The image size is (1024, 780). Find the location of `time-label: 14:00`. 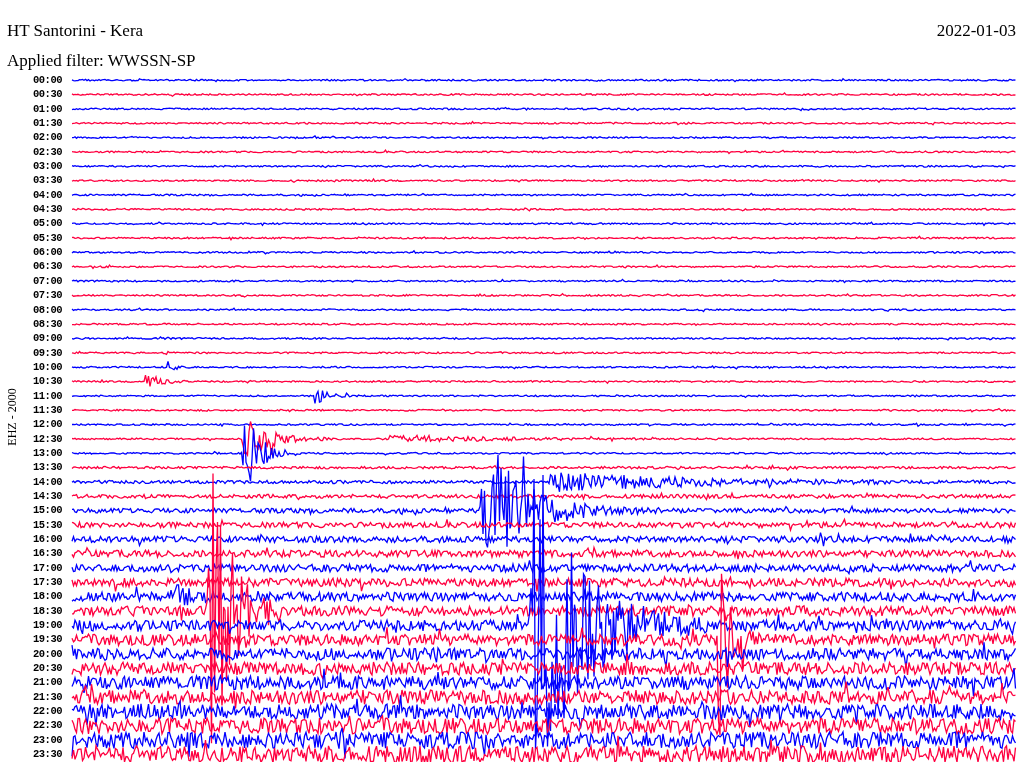

time-label: 14:00 is located at coordinates (47, 481).